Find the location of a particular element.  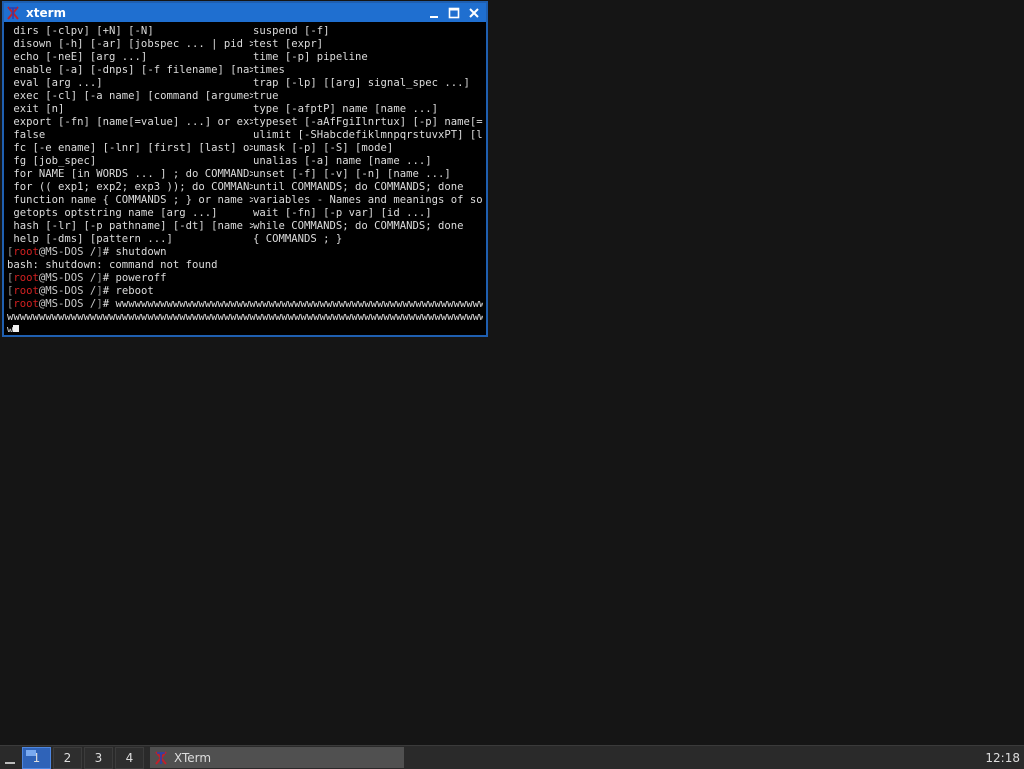

help-row: exit [n] type [-afptP] name [name ...] is located at coordinates (245, 109).